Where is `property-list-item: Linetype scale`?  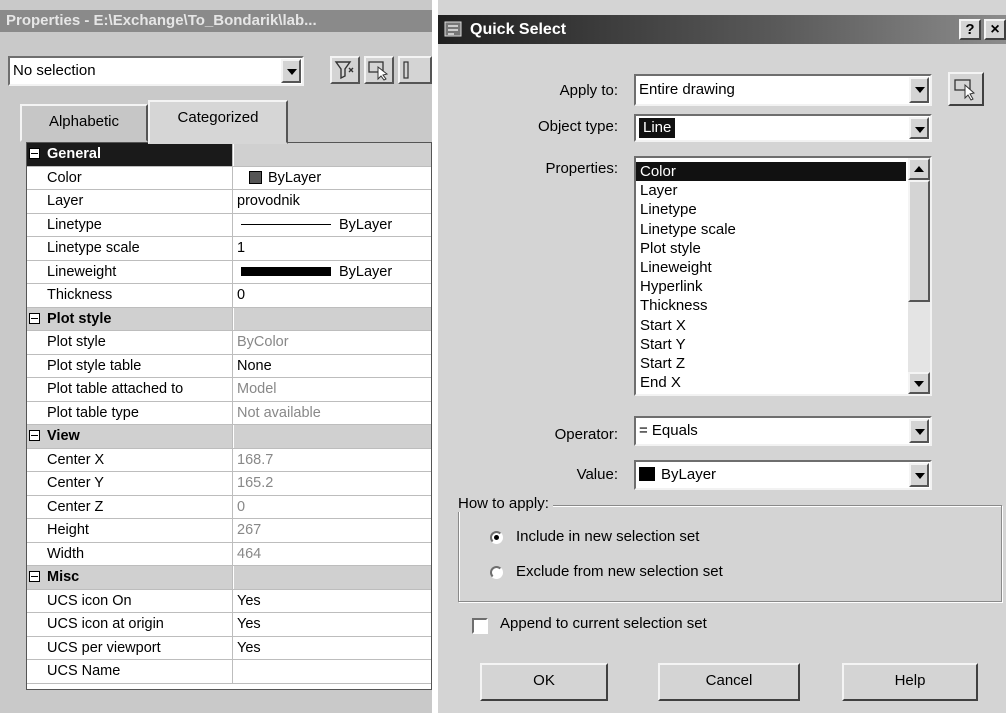 property-list-item: Linetype scale is located at coordinates (771, 229).